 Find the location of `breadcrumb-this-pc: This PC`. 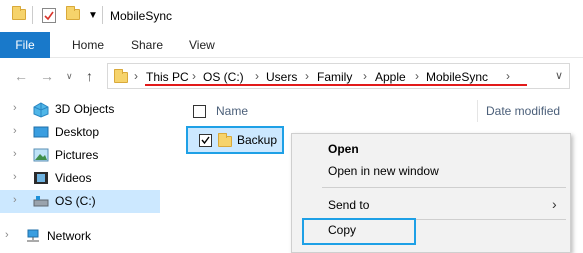

breadcrumb-this-pc: This PC is located at coordinates (167, 77).